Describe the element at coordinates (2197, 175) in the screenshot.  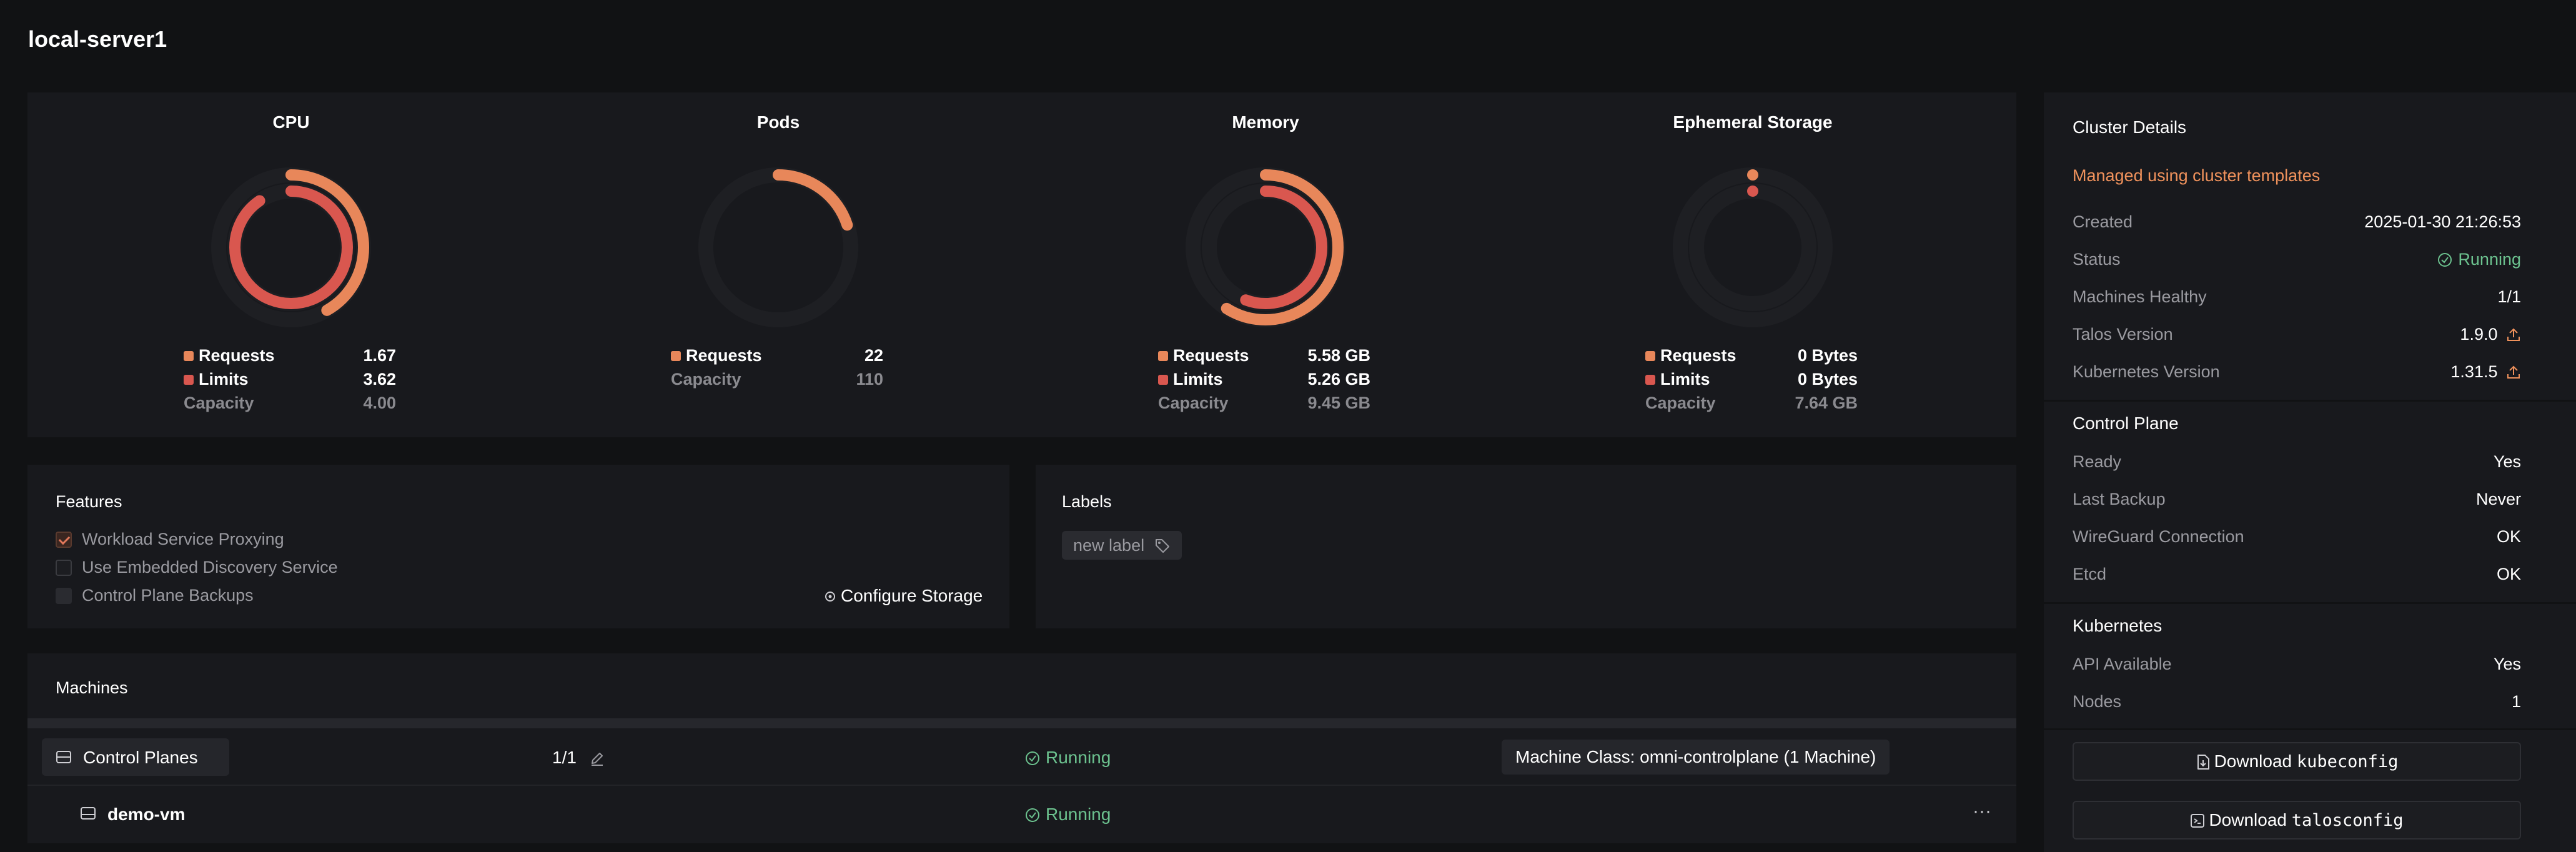
I see `managed-templates-text: Managed using cluster templates` at that location.